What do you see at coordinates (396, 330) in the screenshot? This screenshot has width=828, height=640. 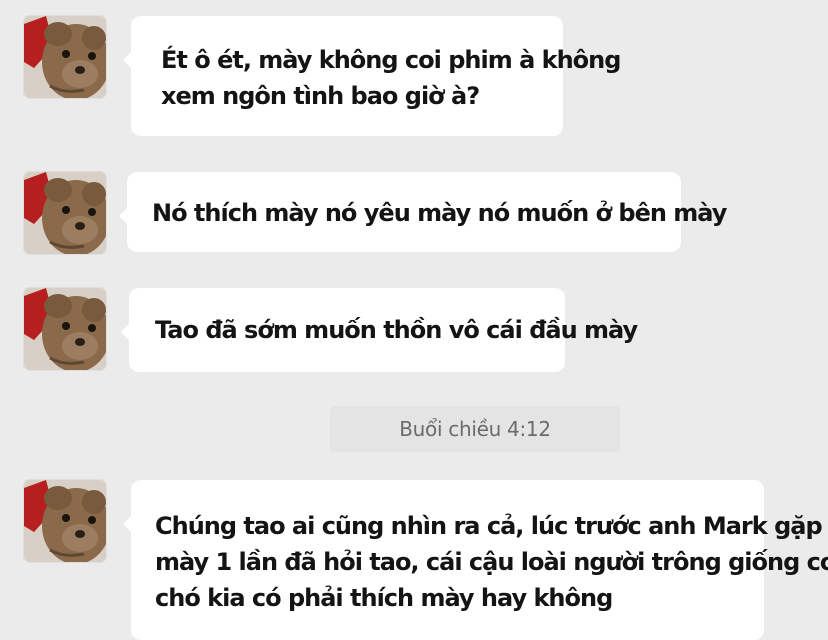 I see `message-line: Tao đã sớm muốn thồn vô cái đầu mày` at bounding box center [396, 330].